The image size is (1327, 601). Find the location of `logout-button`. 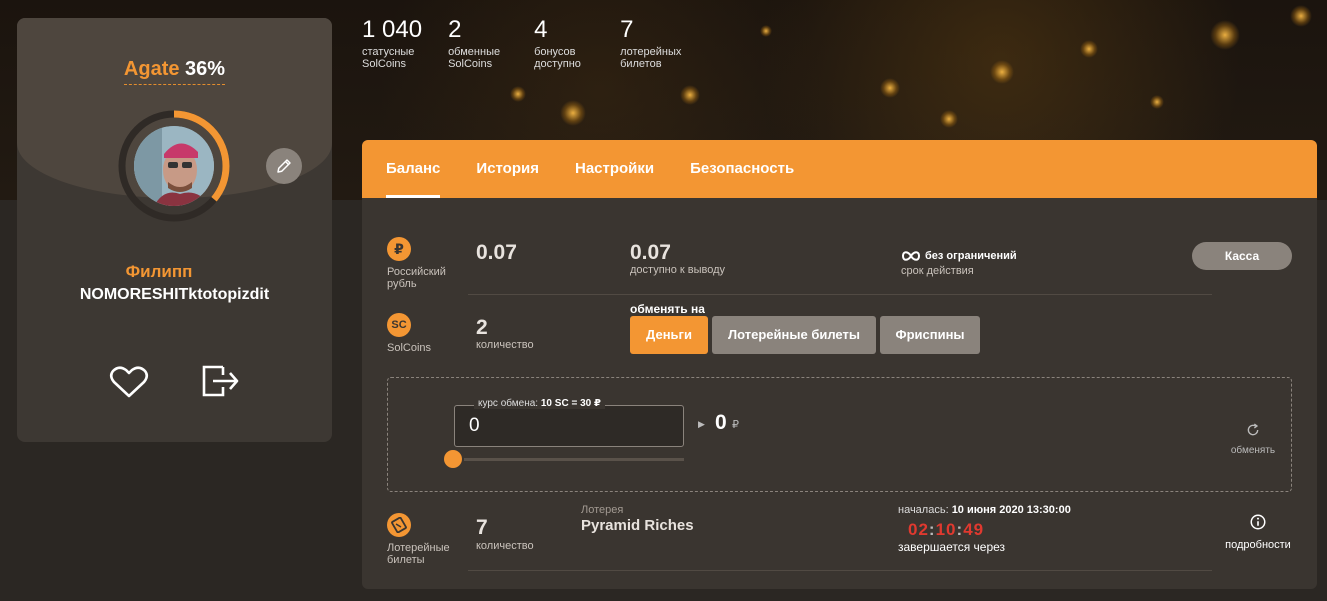

logout-button is located at coordinates (221, 383).